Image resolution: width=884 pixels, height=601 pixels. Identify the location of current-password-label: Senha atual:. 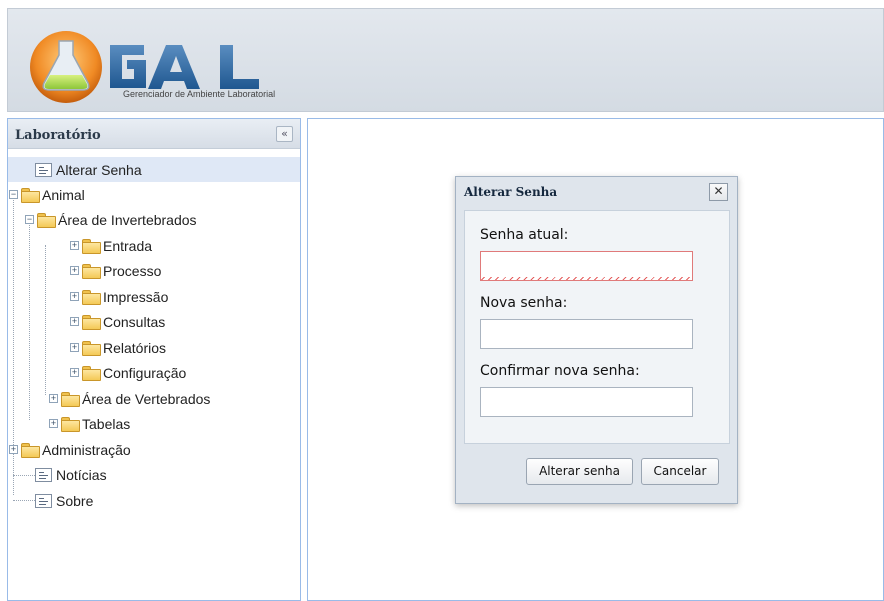
(524, 235).